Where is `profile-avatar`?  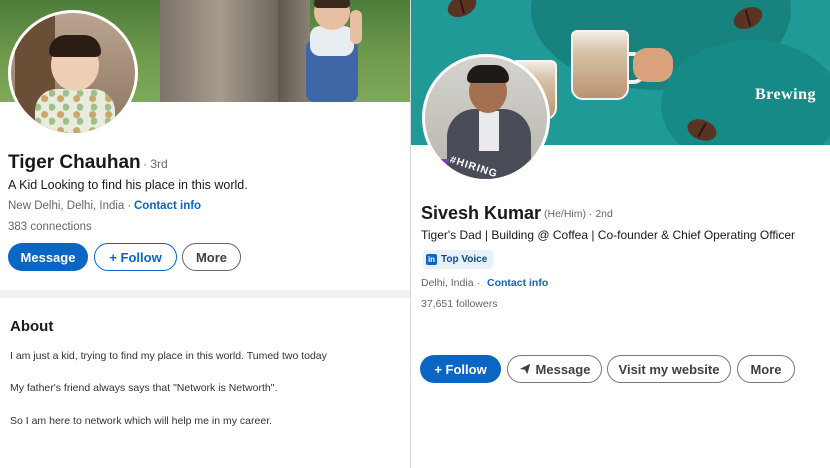 profile-avatar is located at coordinates (73, 73).